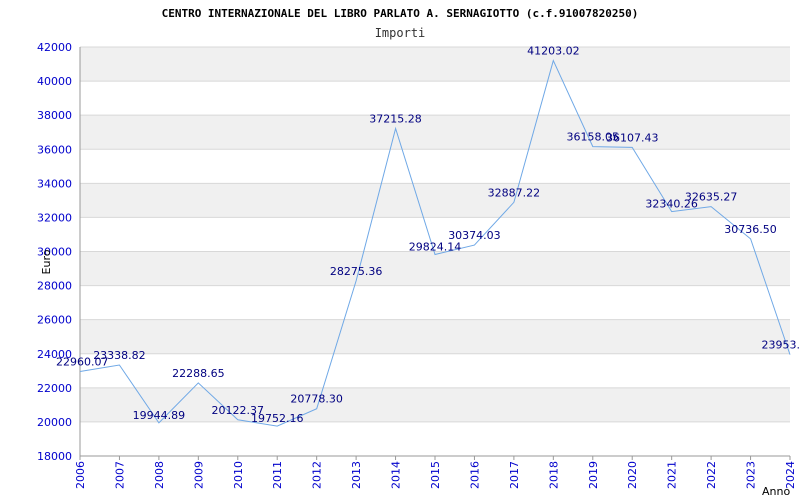 This screenshot has height=500, width=800. What do you see at coordinates (400, 33) in the screenshot?
I see `chart-subtitle: Importi` at bounding box center [400, 33].